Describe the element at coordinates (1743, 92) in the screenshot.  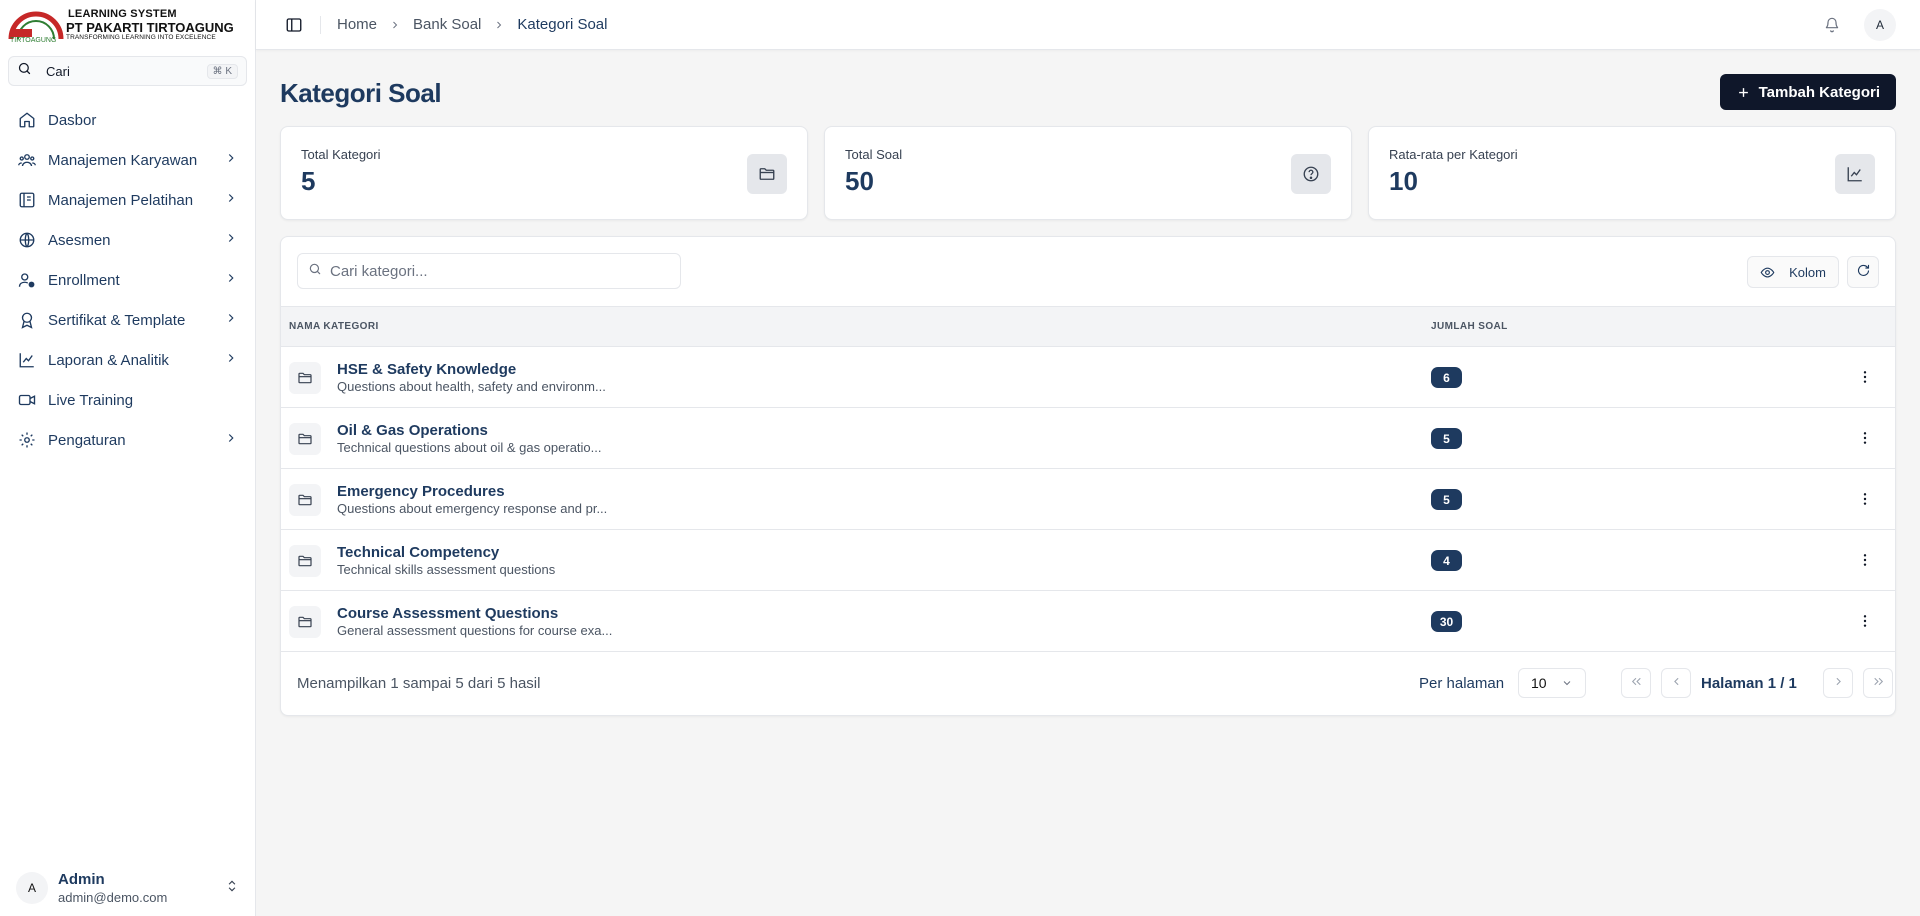
I see `plus-icon` at that location.